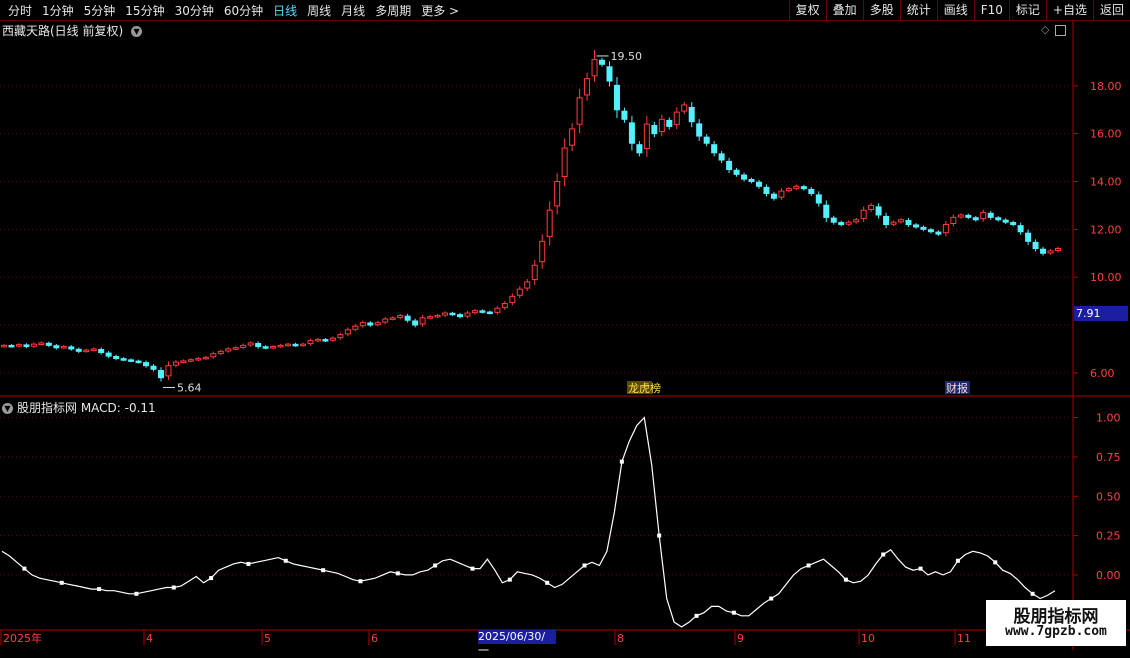  What do you see at coordinates (517, 643) in the screenshot?
I see `crosshair-date-label: 2025/06/30/一` at bounding box center [517, 643].